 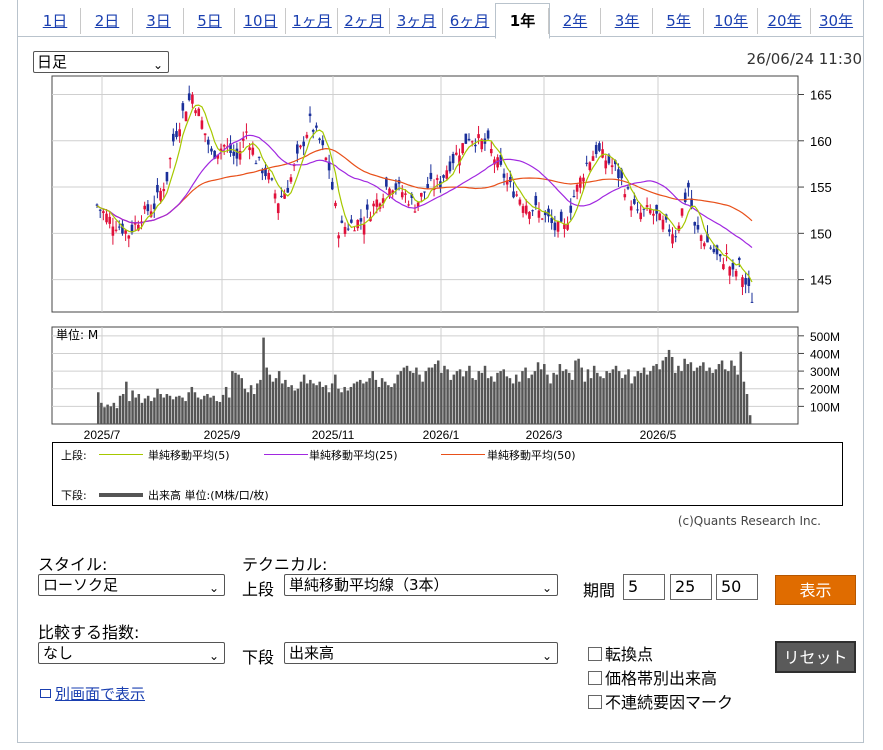 I want to click on legend-lower-label: 下段:, so click(x=74, y=495).